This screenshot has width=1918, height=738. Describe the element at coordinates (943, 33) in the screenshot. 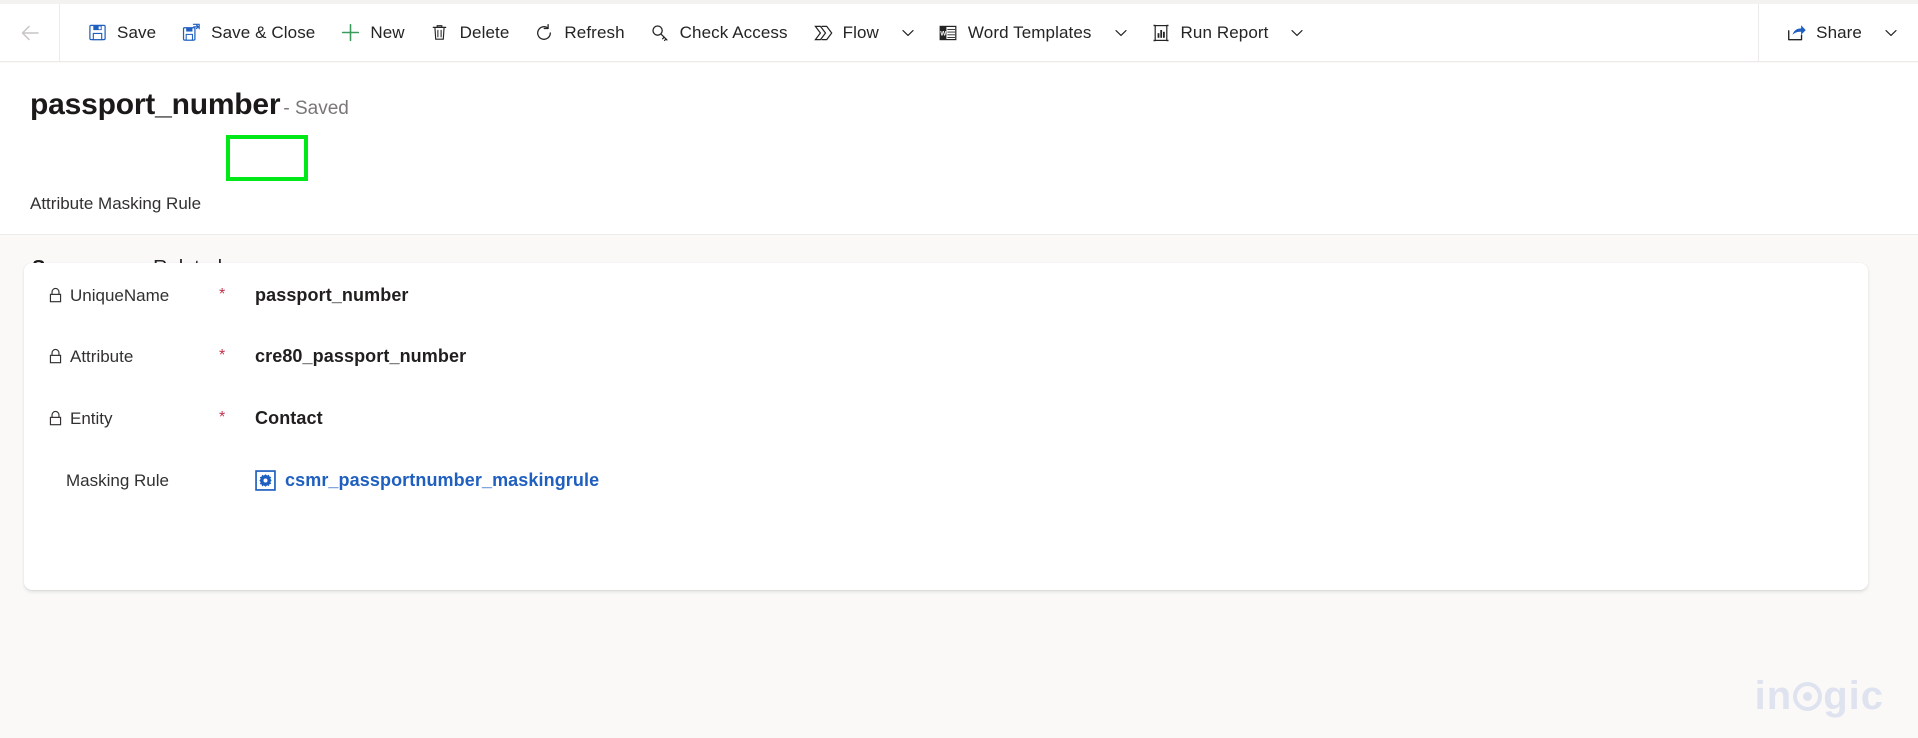

I see `svg-text: W` at that location.